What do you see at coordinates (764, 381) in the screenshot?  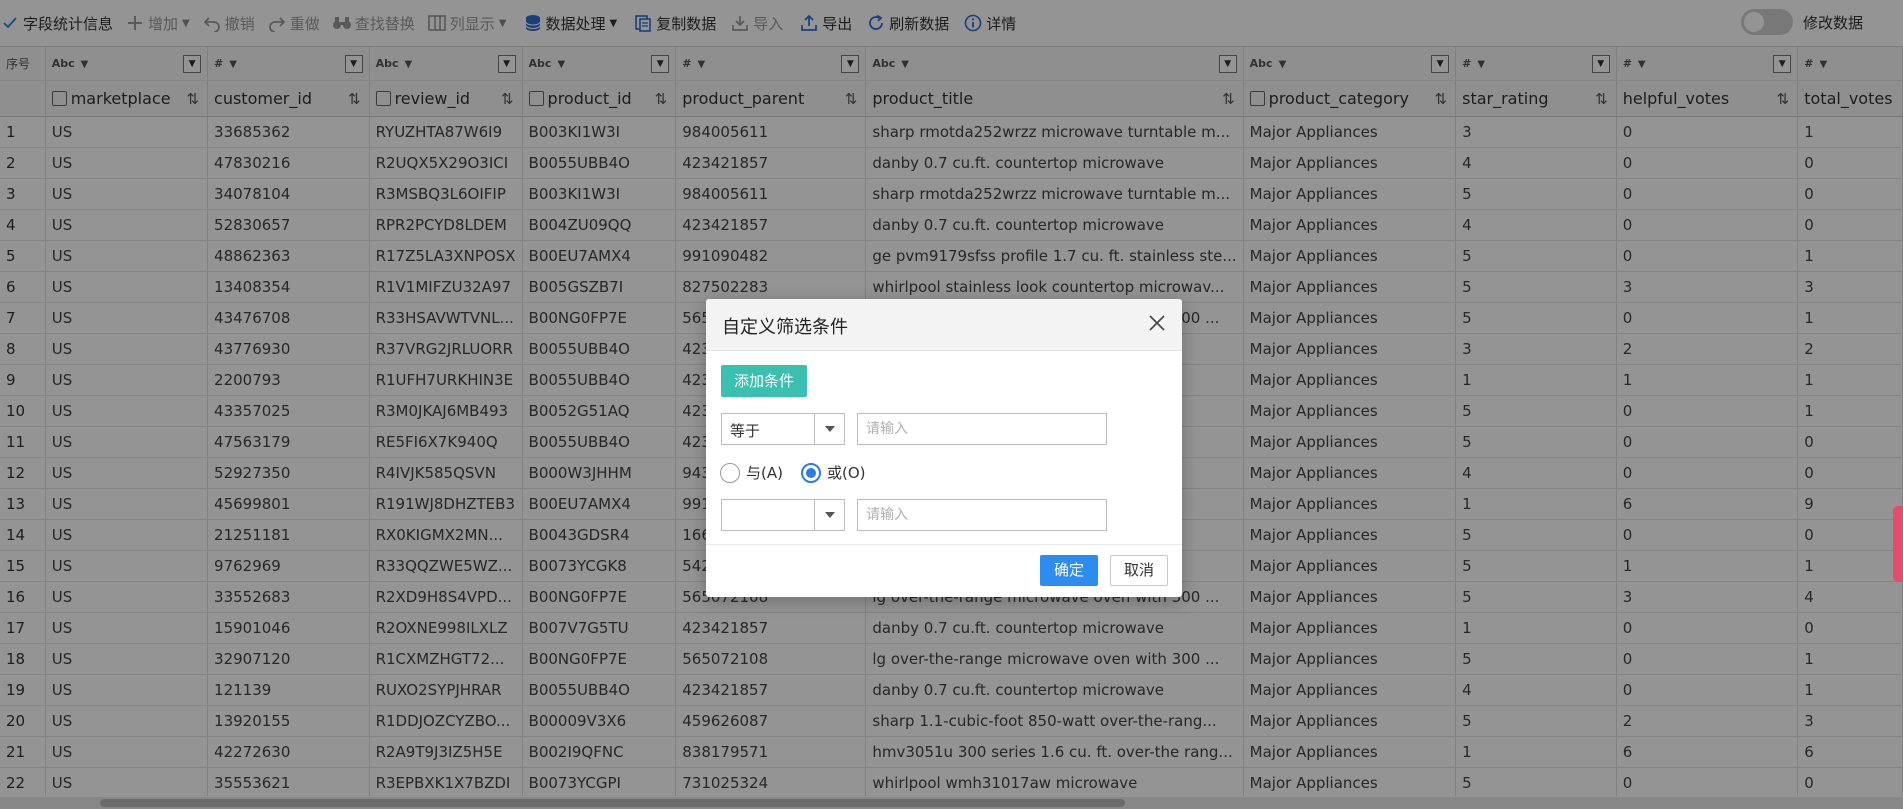 I see `add-condition-button: 添加条件` at bounding box center [764, 381].